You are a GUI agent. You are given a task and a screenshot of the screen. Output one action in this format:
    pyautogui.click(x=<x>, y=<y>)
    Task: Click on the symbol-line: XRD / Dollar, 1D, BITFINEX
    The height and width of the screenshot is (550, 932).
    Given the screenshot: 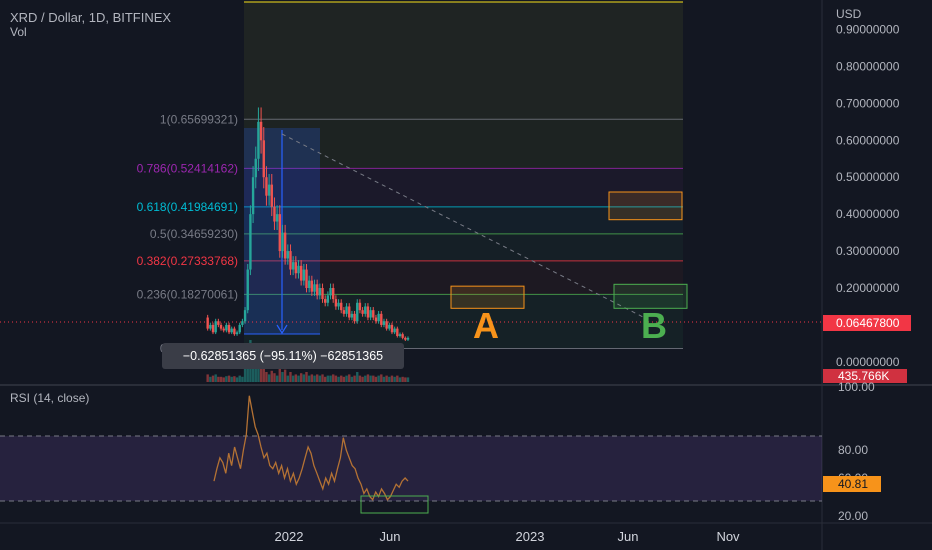 What is the action you would take?
    pyautogui.click(x=90, y=17)
    